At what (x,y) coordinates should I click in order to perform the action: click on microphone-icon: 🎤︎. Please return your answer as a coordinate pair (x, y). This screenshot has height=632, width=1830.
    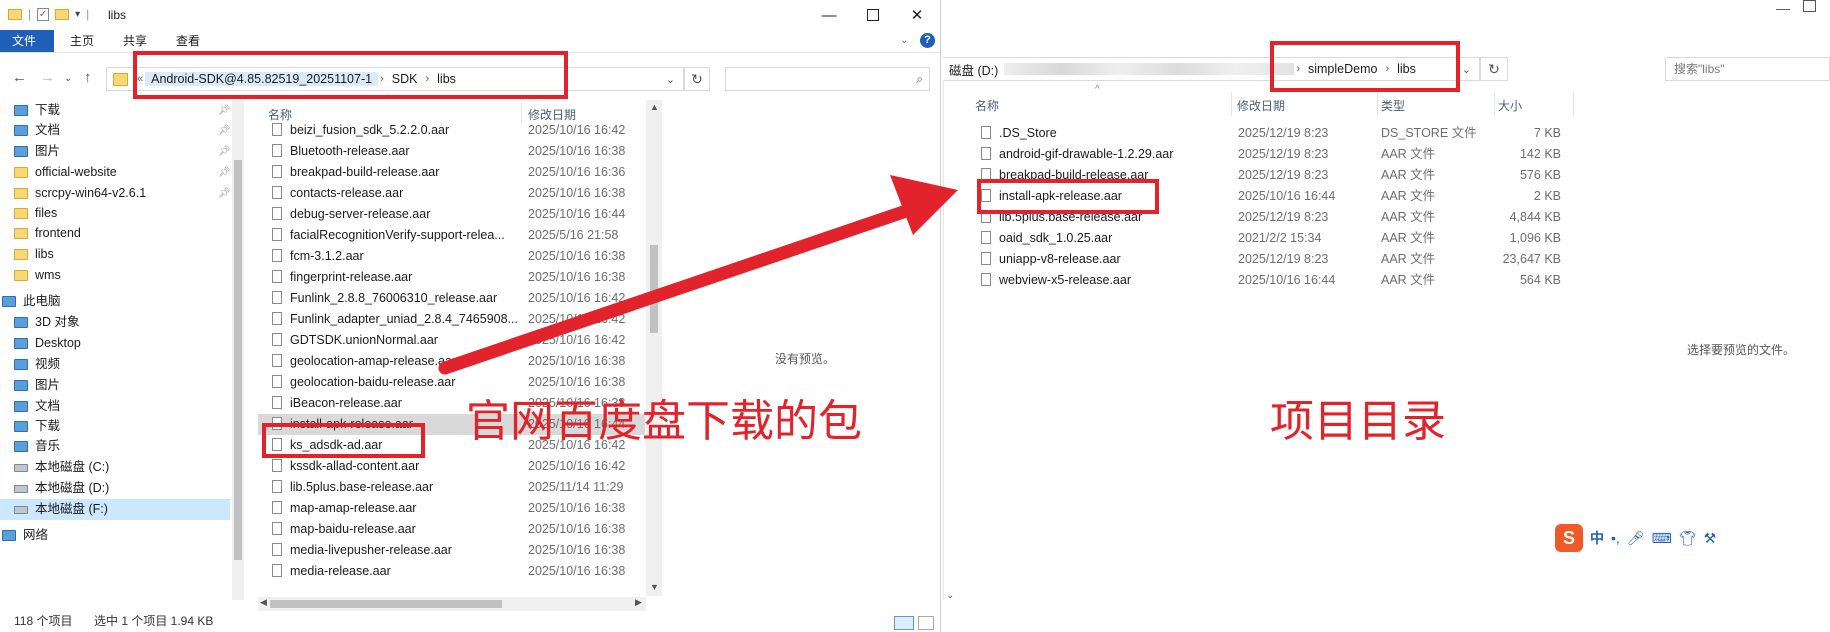
    Looking at the image, I should click on (1636, 538).